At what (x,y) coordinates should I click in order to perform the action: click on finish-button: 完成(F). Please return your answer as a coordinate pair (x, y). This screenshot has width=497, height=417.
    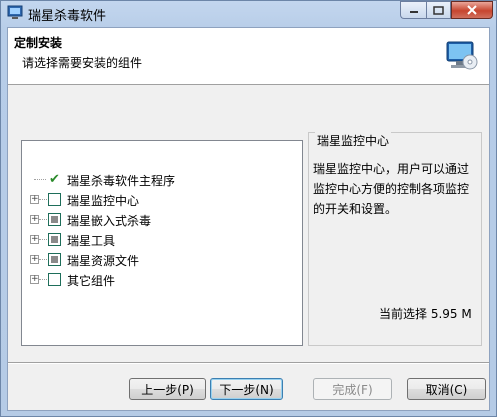
    Looking at the image, I should click on (352, 389).